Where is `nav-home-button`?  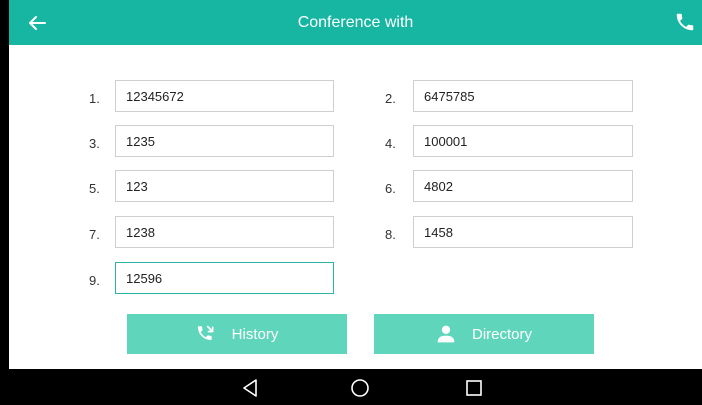 nav-home-button is located at coordinates (360, 388).